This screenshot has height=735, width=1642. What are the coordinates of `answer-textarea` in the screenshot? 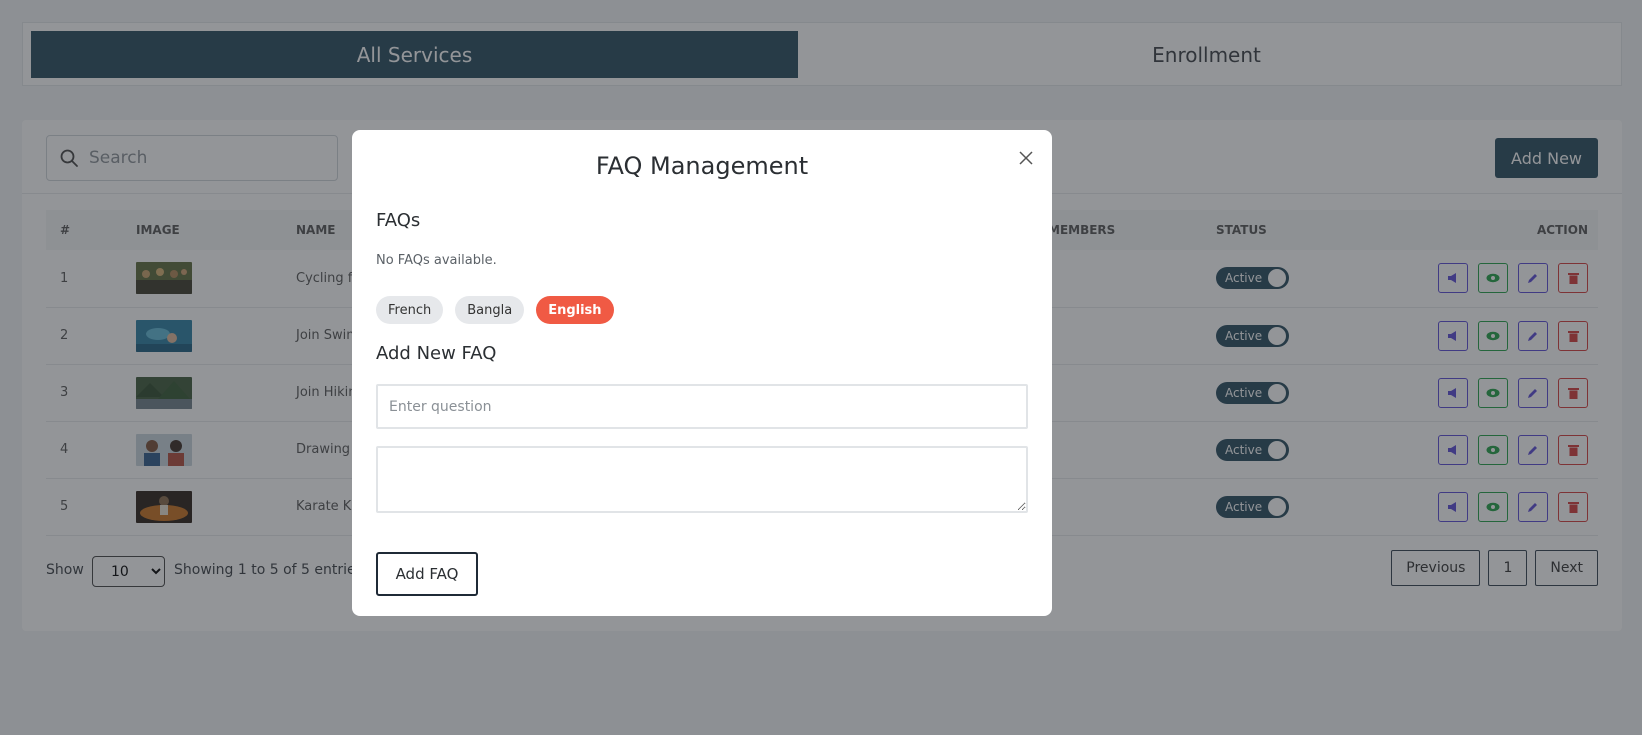 It's located at (702, 479).